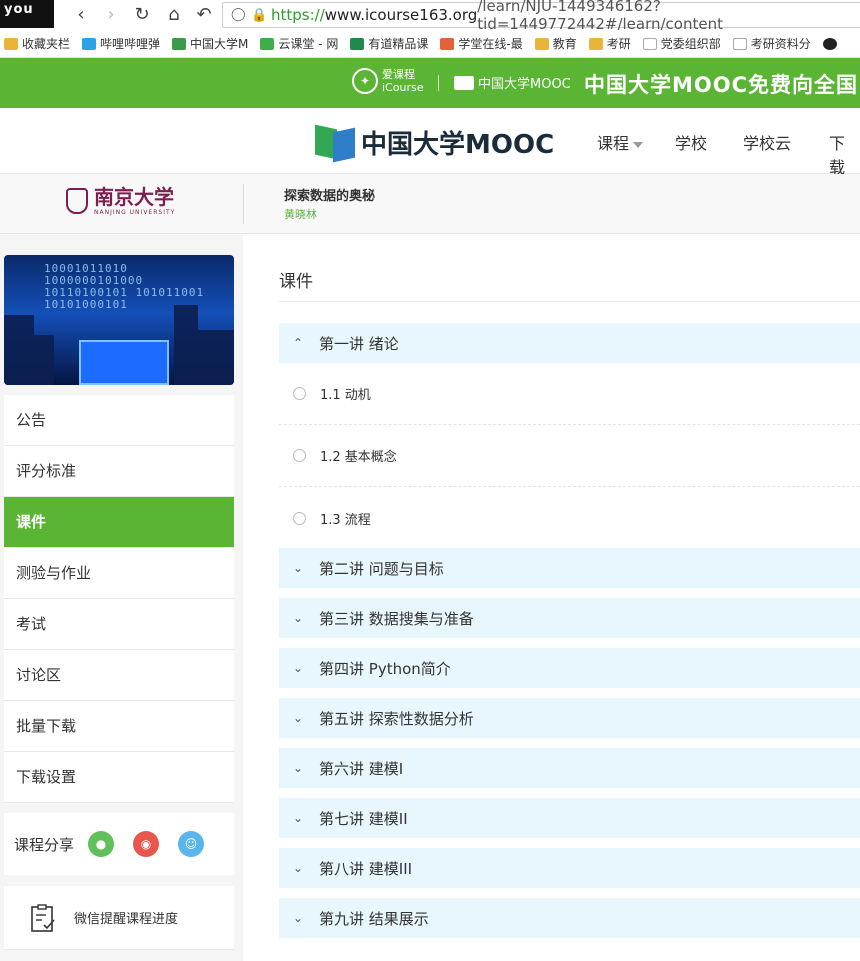 Image resolution: width=860 pixels, height=961 pixels. Describe the element at coordinates (27, 14) in the screenshot. I see `tab-thumbnail: you` at that location.